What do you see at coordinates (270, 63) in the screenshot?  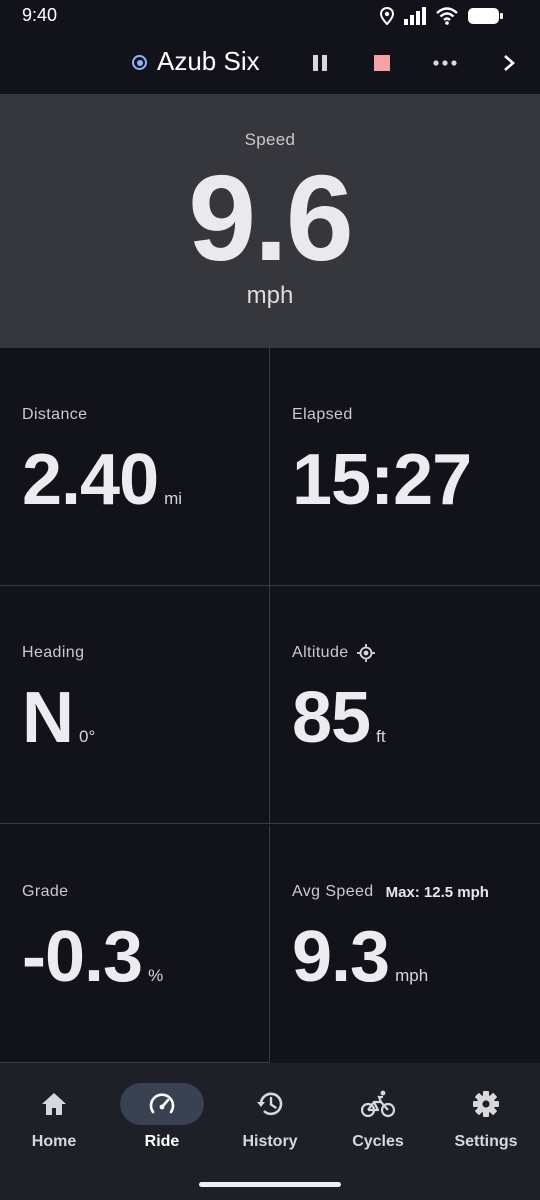 I see `ride-toolbar: Azub Six` at bounding box center [270, 63].